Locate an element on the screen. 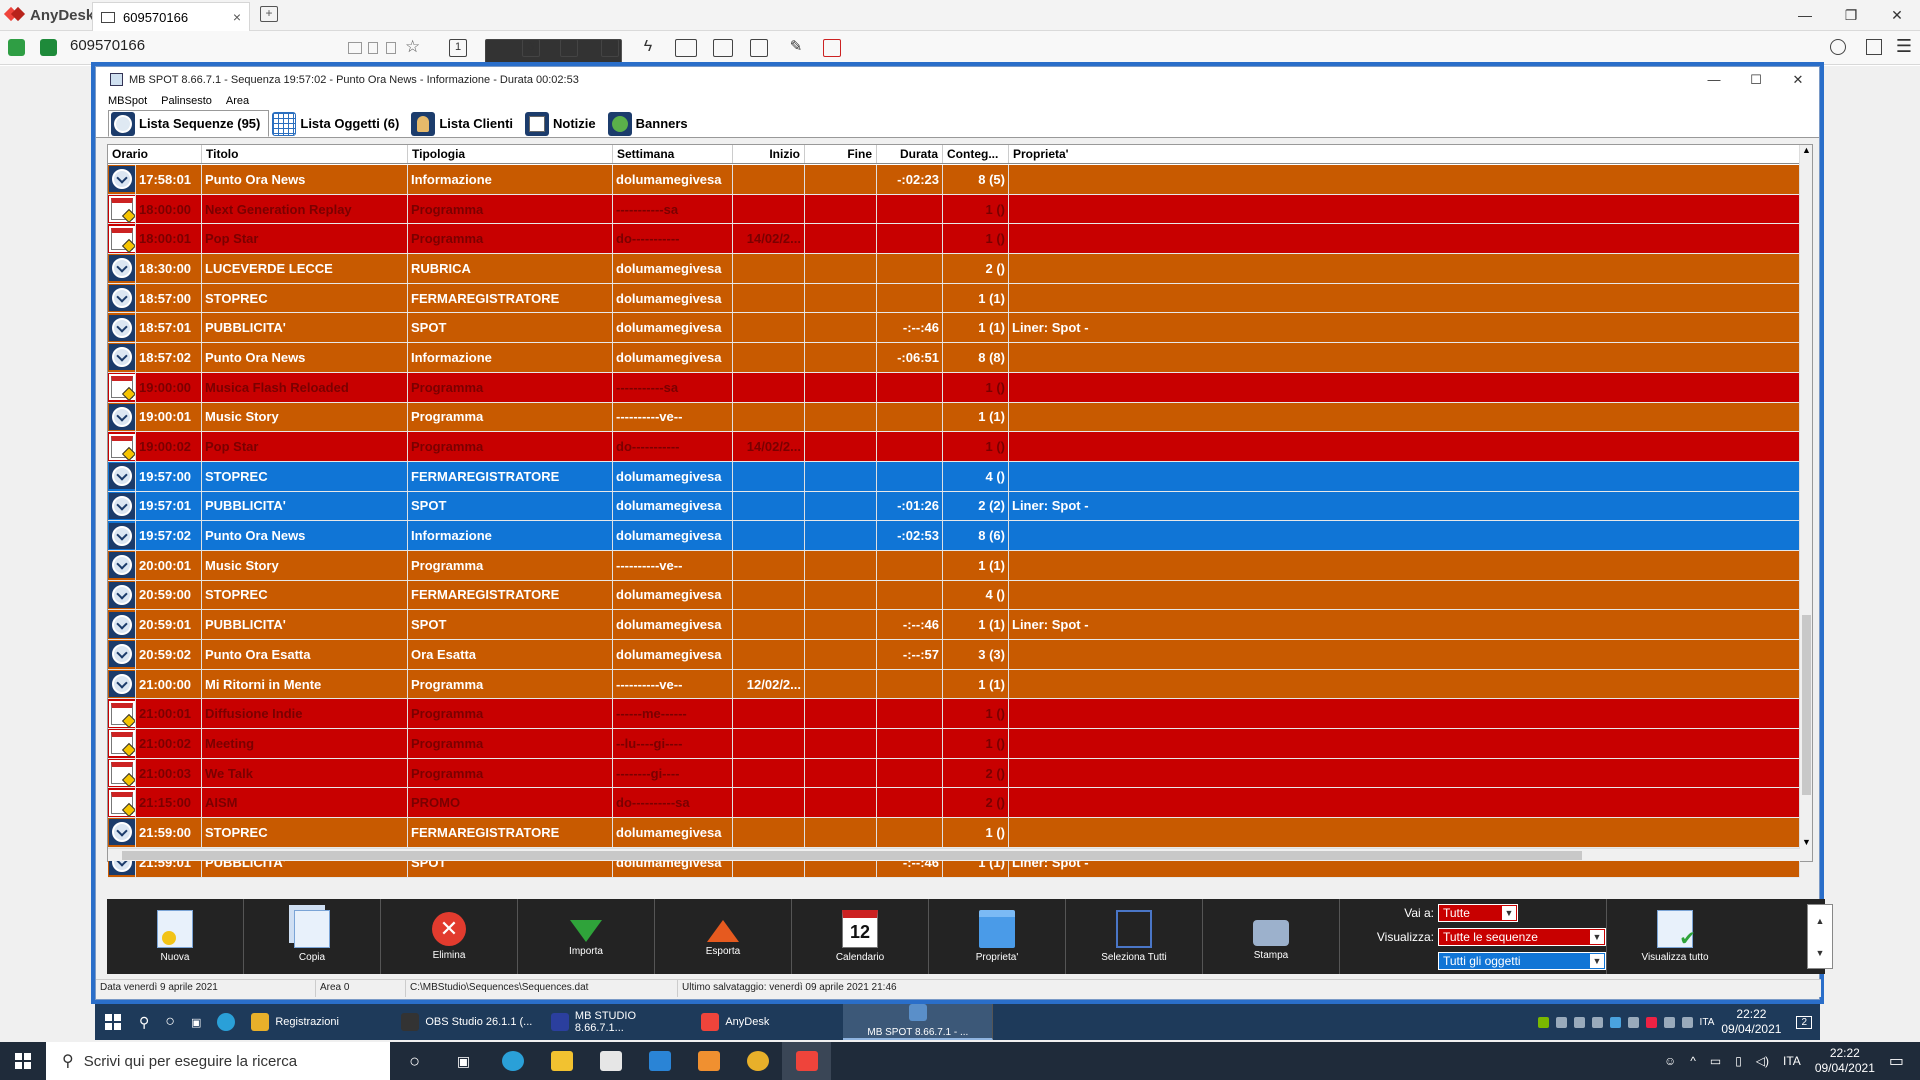 The width and height of the screenshot is (1920, 1080). actions-icon: ϟ is located at coordinates (648, 48).